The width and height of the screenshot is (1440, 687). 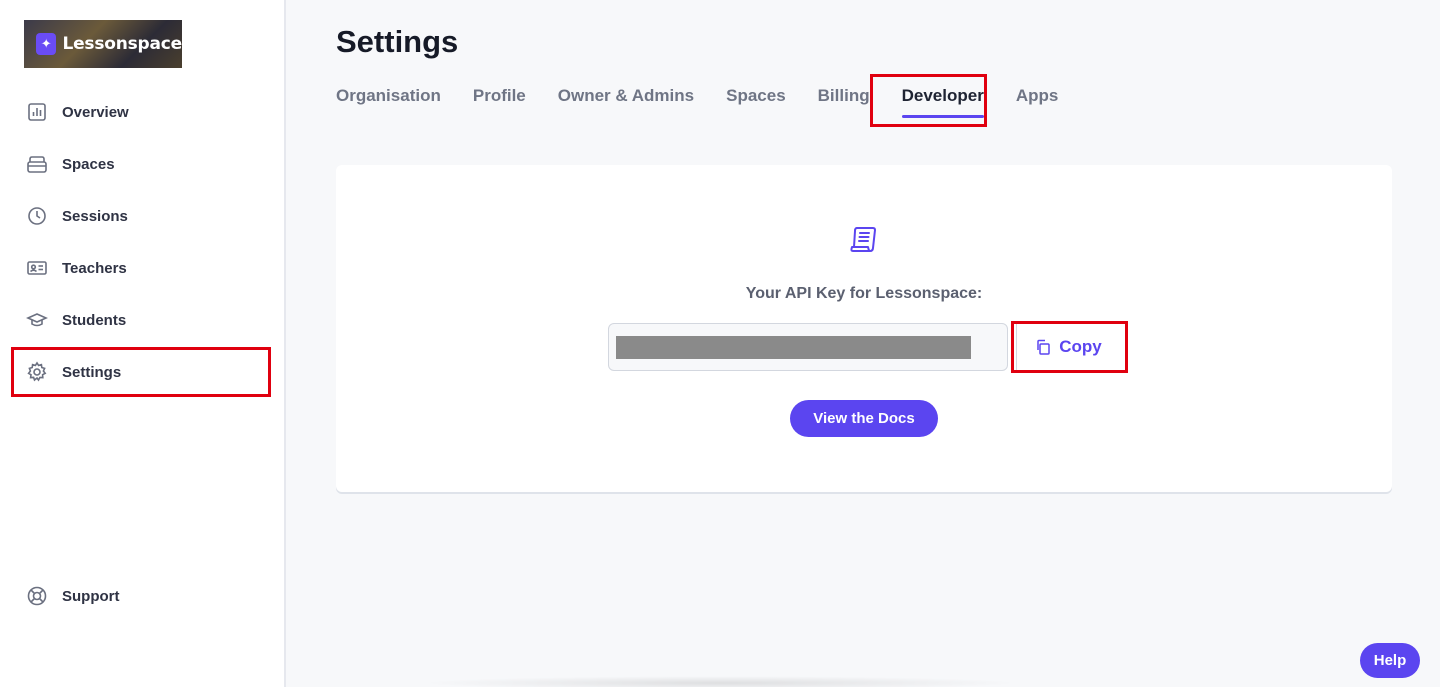 What do you see at coordinates (1390, 660) in the screenshot?
I see `help-button: Help` at bounding box center [1390, 660].